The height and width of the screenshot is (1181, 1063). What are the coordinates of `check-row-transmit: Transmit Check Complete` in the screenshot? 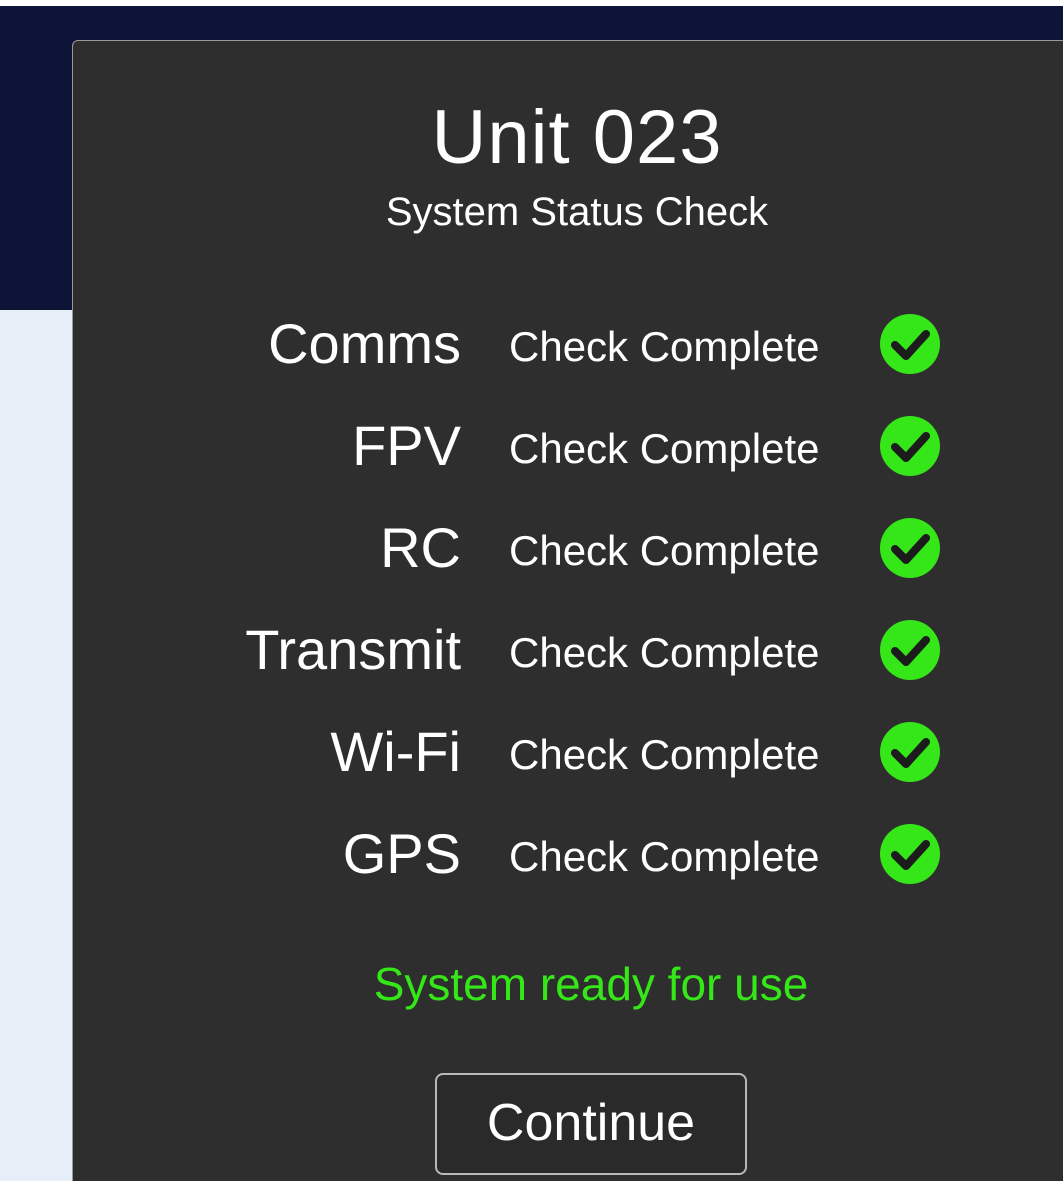 It's located at (568, 668).